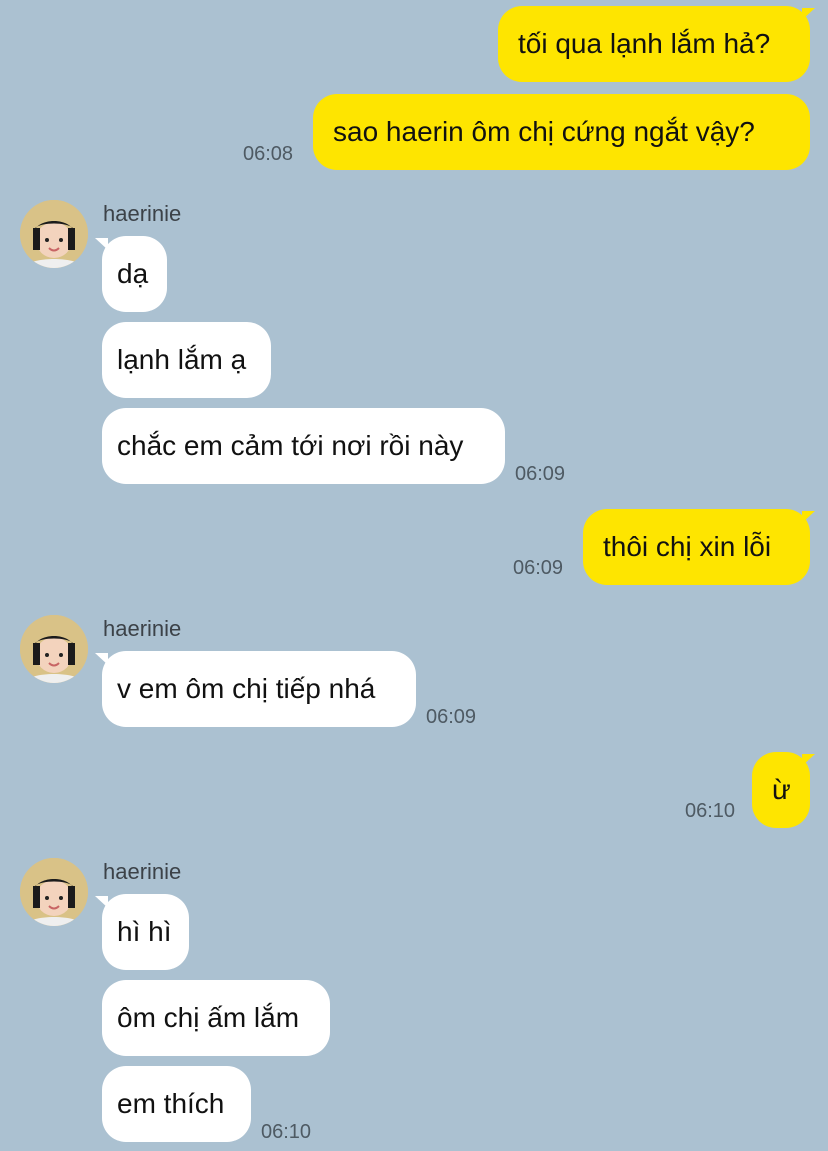  I want to click on my-message-bubble: tối qua lạnh lắm hả?, so click(654, 44).